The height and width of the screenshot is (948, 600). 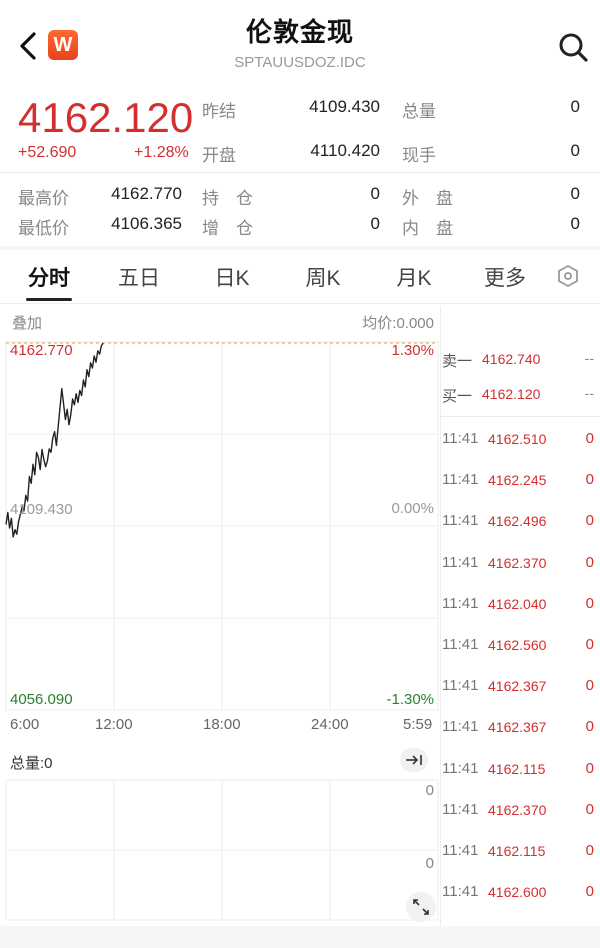 What do you see at coordinates (520, 775) in the screenshot?
I see `trade-row: 11:41 4162.115 0` at bounding box center [520, 775].